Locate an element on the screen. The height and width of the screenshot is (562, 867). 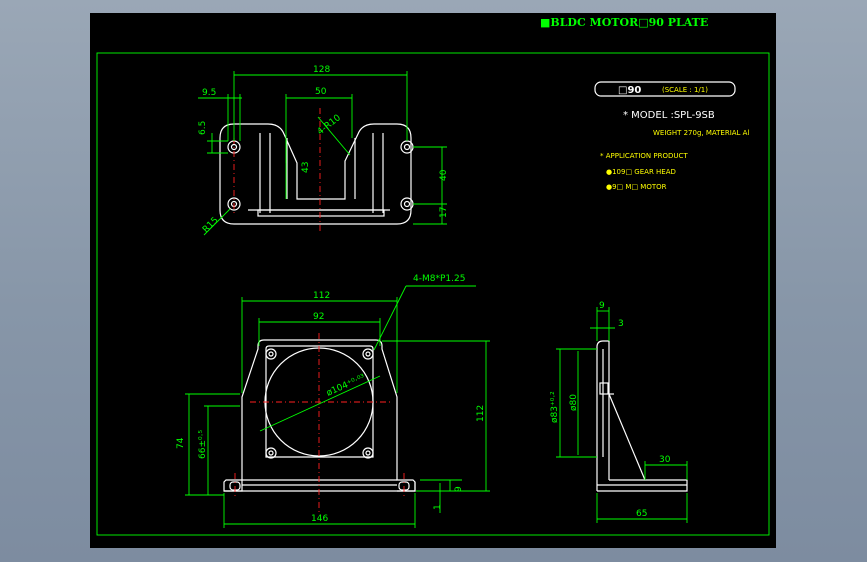
dim-50: 50 is located at coordinates (321, 92).